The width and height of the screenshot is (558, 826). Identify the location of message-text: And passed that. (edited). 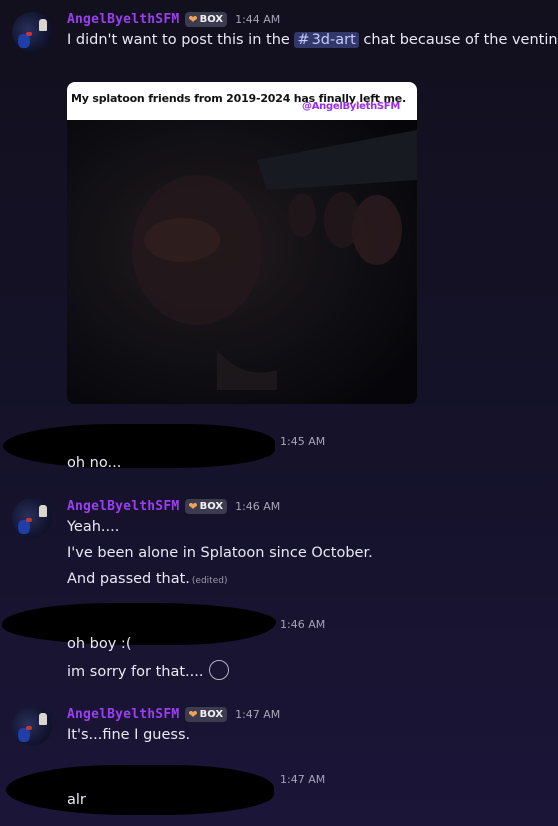
(147, 579).